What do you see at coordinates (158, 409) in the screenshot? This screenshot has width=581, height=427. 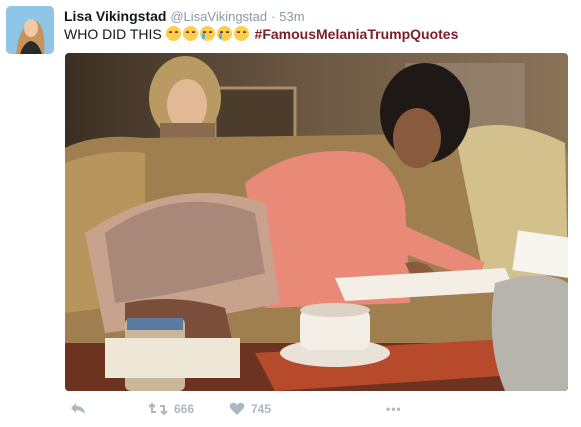 I see `retweet-icon` at bounding box center [158, 409].